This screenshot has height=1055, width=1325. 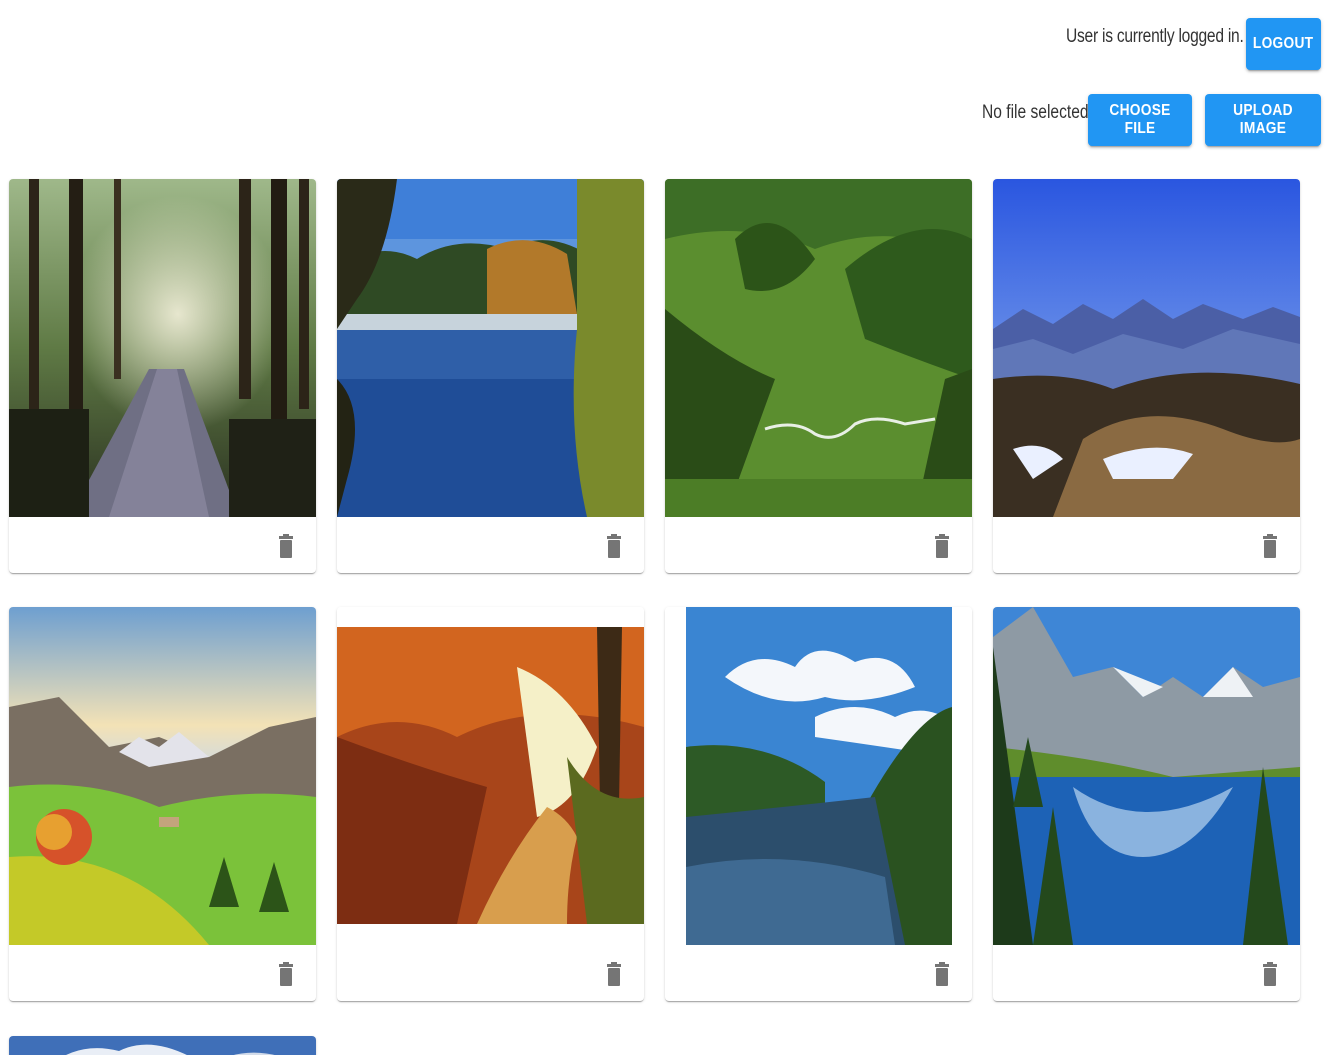 What do you see at coordinates (162, 776) in the screenshot?
I see `alpine-meadow-image` at bounding box center [162, 776].